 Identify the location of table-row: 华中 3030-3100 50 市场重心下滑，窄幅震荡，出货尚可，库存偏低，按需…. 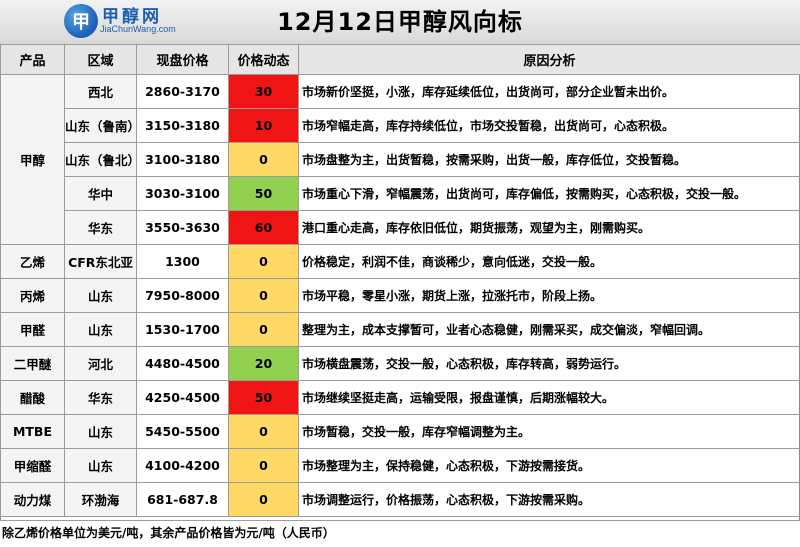
(400, 193).